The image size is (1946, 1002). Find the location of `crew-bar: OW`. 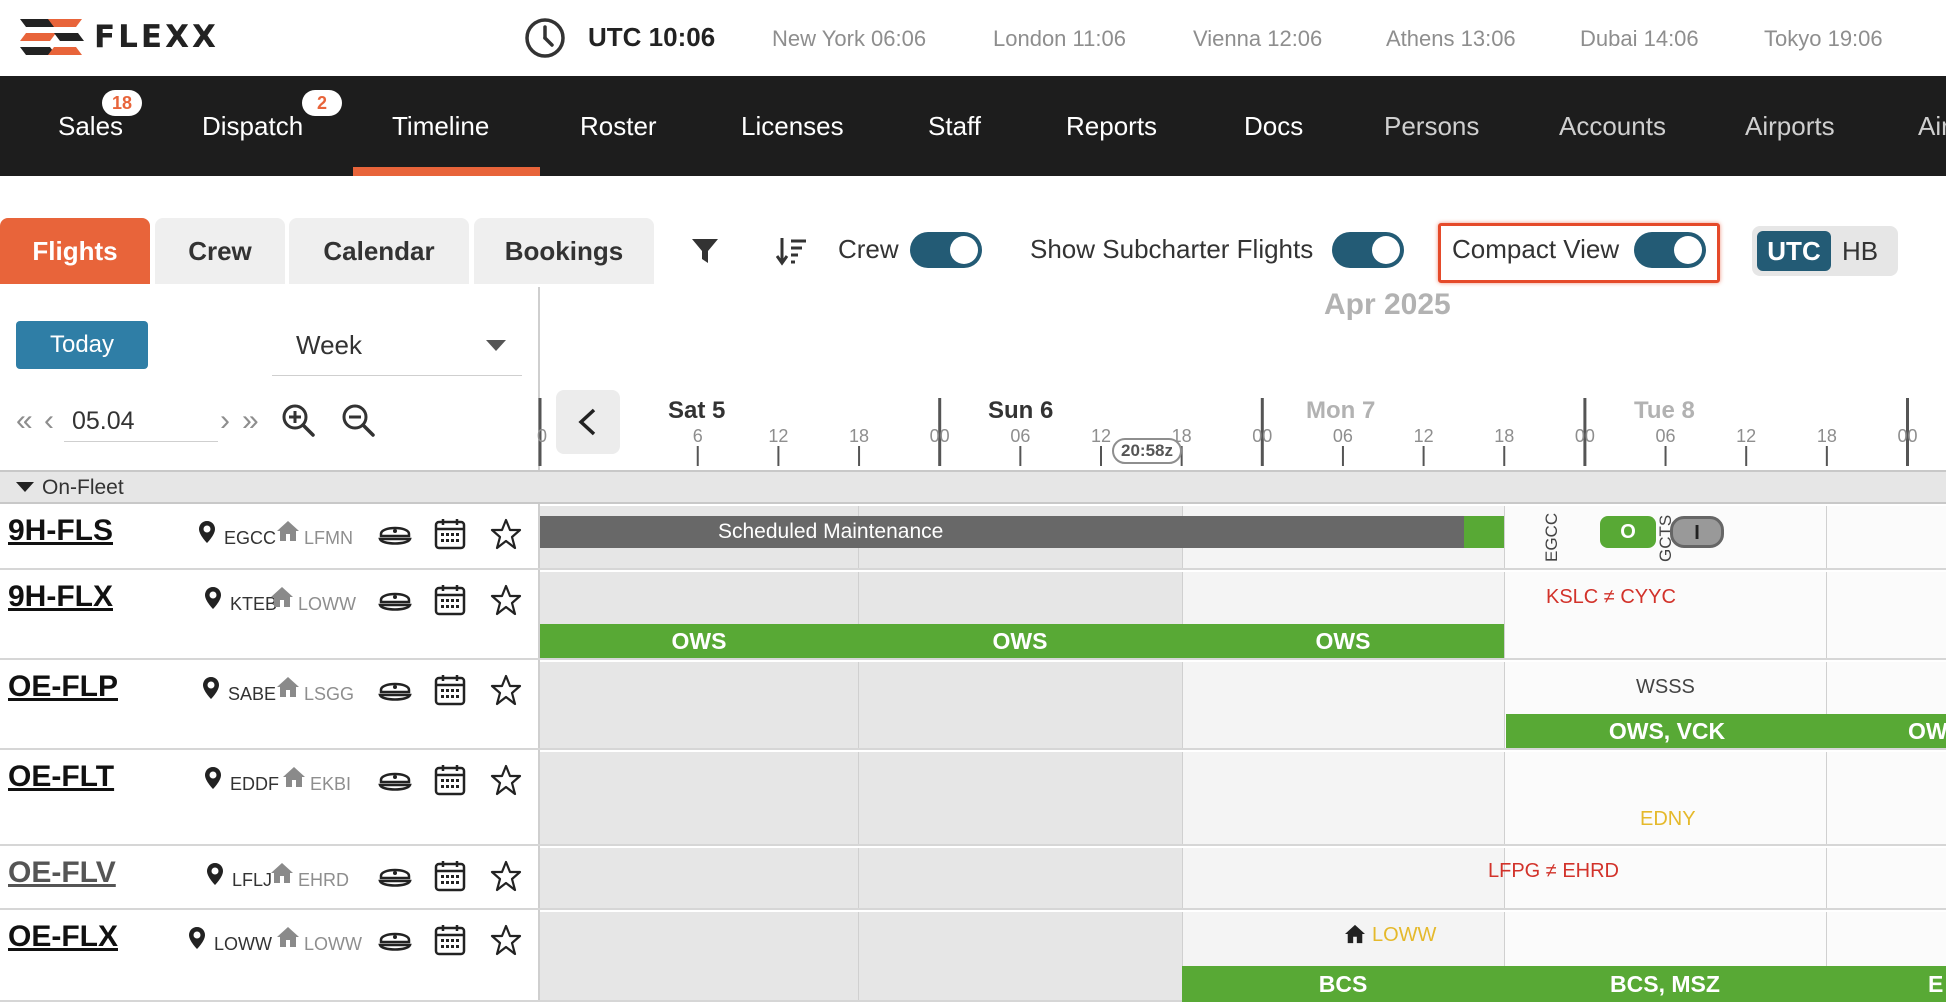

crew-bar: OW is located at coordinates (1887, 731).